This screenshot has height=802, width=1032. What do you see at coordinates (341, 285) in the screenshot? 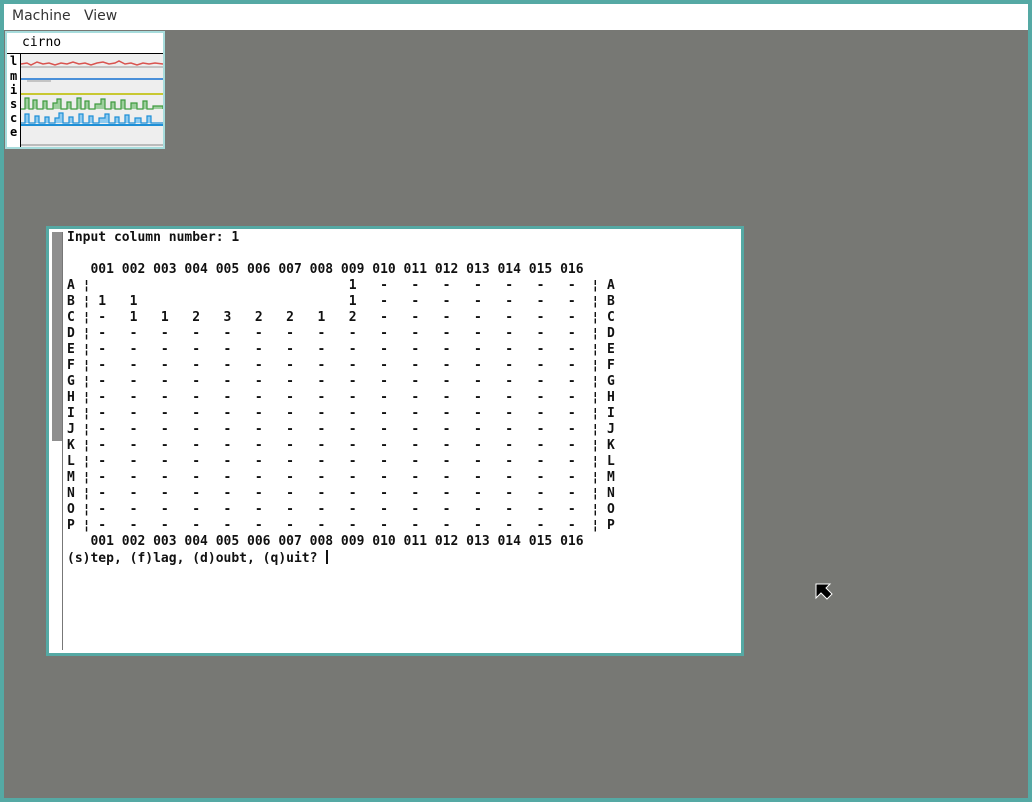
I see `grid-row-a: A ¦ 1 - - - - - - - ¦ A` at bounding box center [341, 285].